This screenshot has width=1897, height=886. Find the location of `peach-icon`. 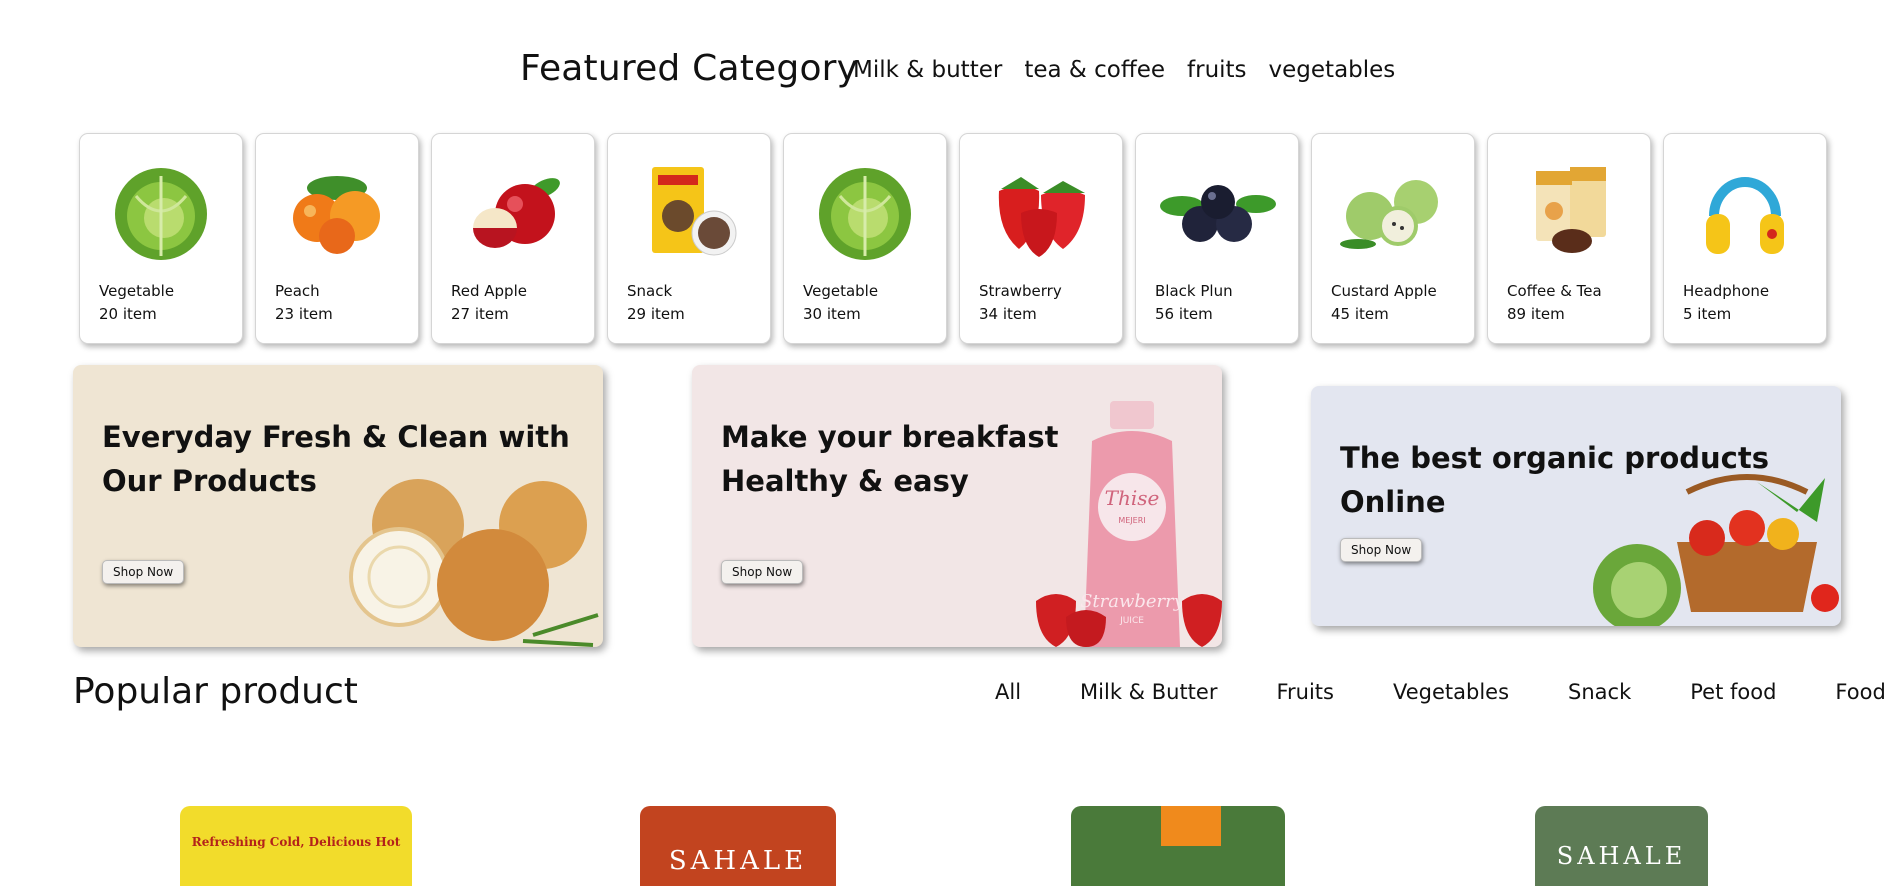

peach-icon is located at coordinates (337, 211).